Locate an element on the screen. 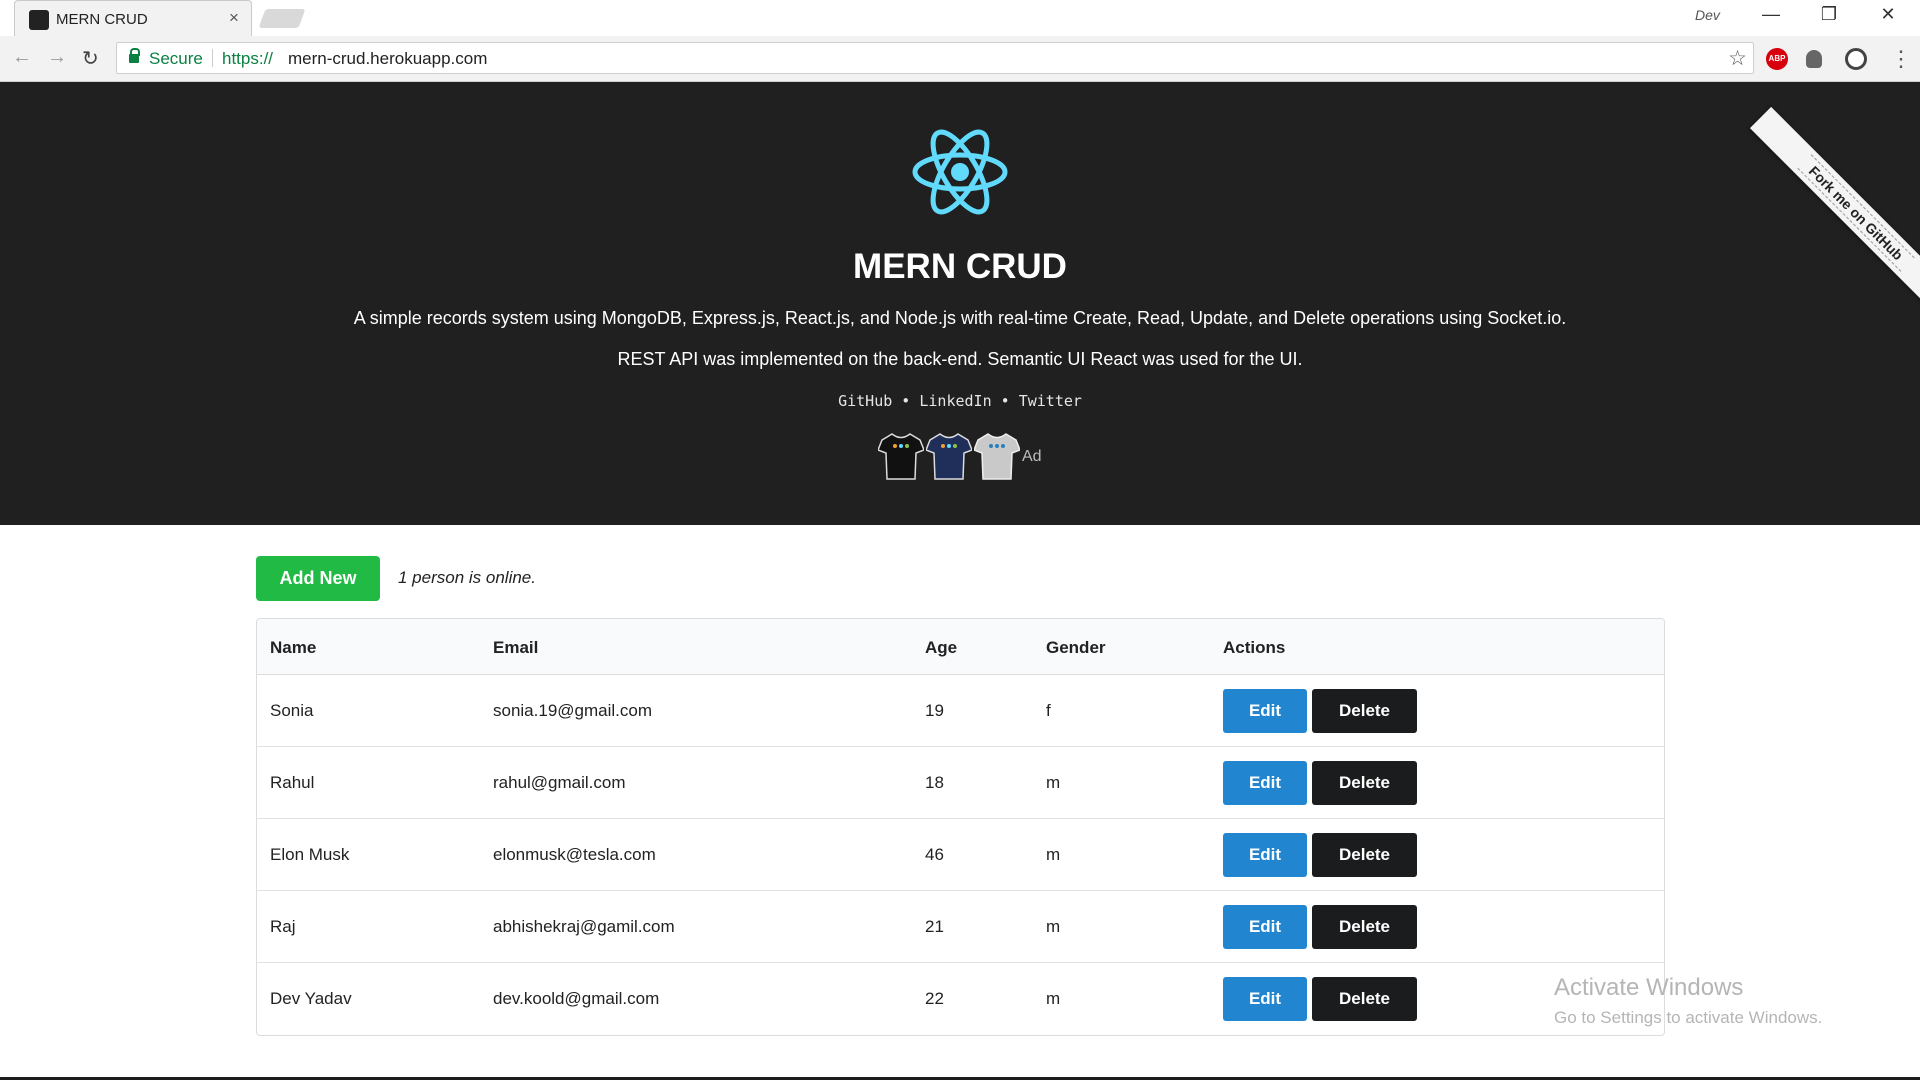 The image size is (1920, 1080). cell-age: 22 is located at coordinates (934, 998).